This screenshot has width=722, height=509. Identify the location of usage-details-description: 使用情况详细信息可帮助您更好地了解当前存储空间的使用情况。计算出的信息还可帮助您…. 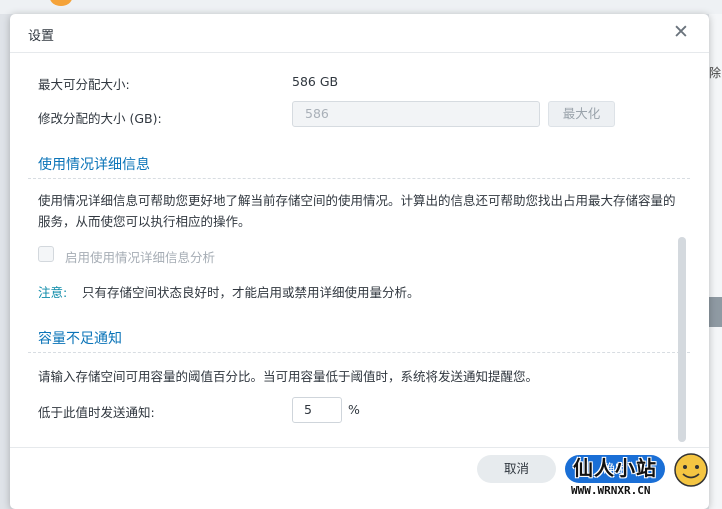
(357, 211).